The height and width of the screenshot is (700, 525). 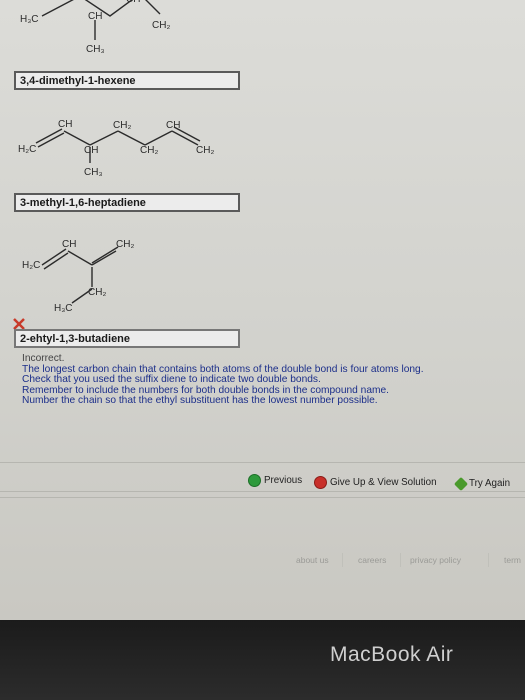 I want to click on molecule-1-structure: CH CH H₃C CH CH₂ CH₃, so click(x=262, y=35).